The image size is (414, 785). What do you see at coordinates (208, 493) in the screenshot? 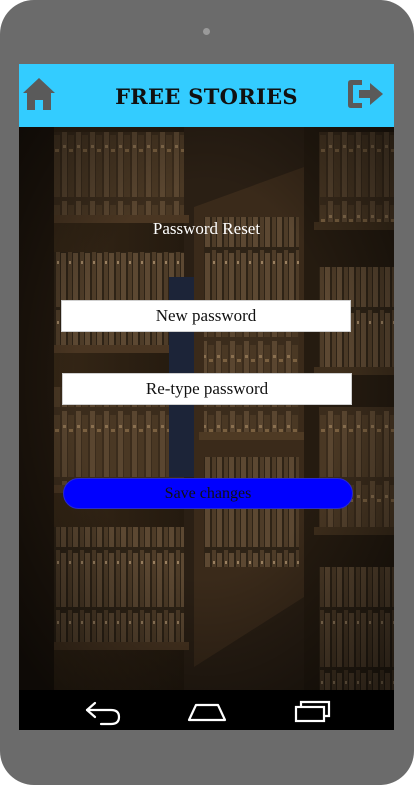
I see `save-changes-button: Save changes` at bounding box center [208, 493].